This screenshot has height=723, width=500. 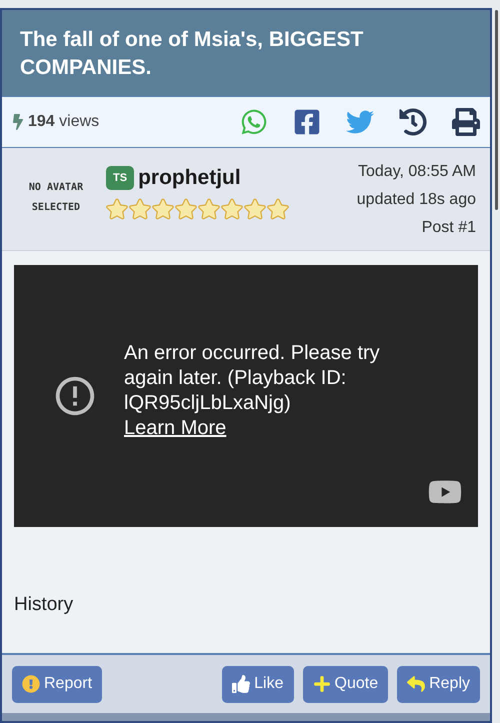 What do you see at coordinates (189, 178) in the screenshot?
I see `username: prophetjul` at bounding box center [189, 178].